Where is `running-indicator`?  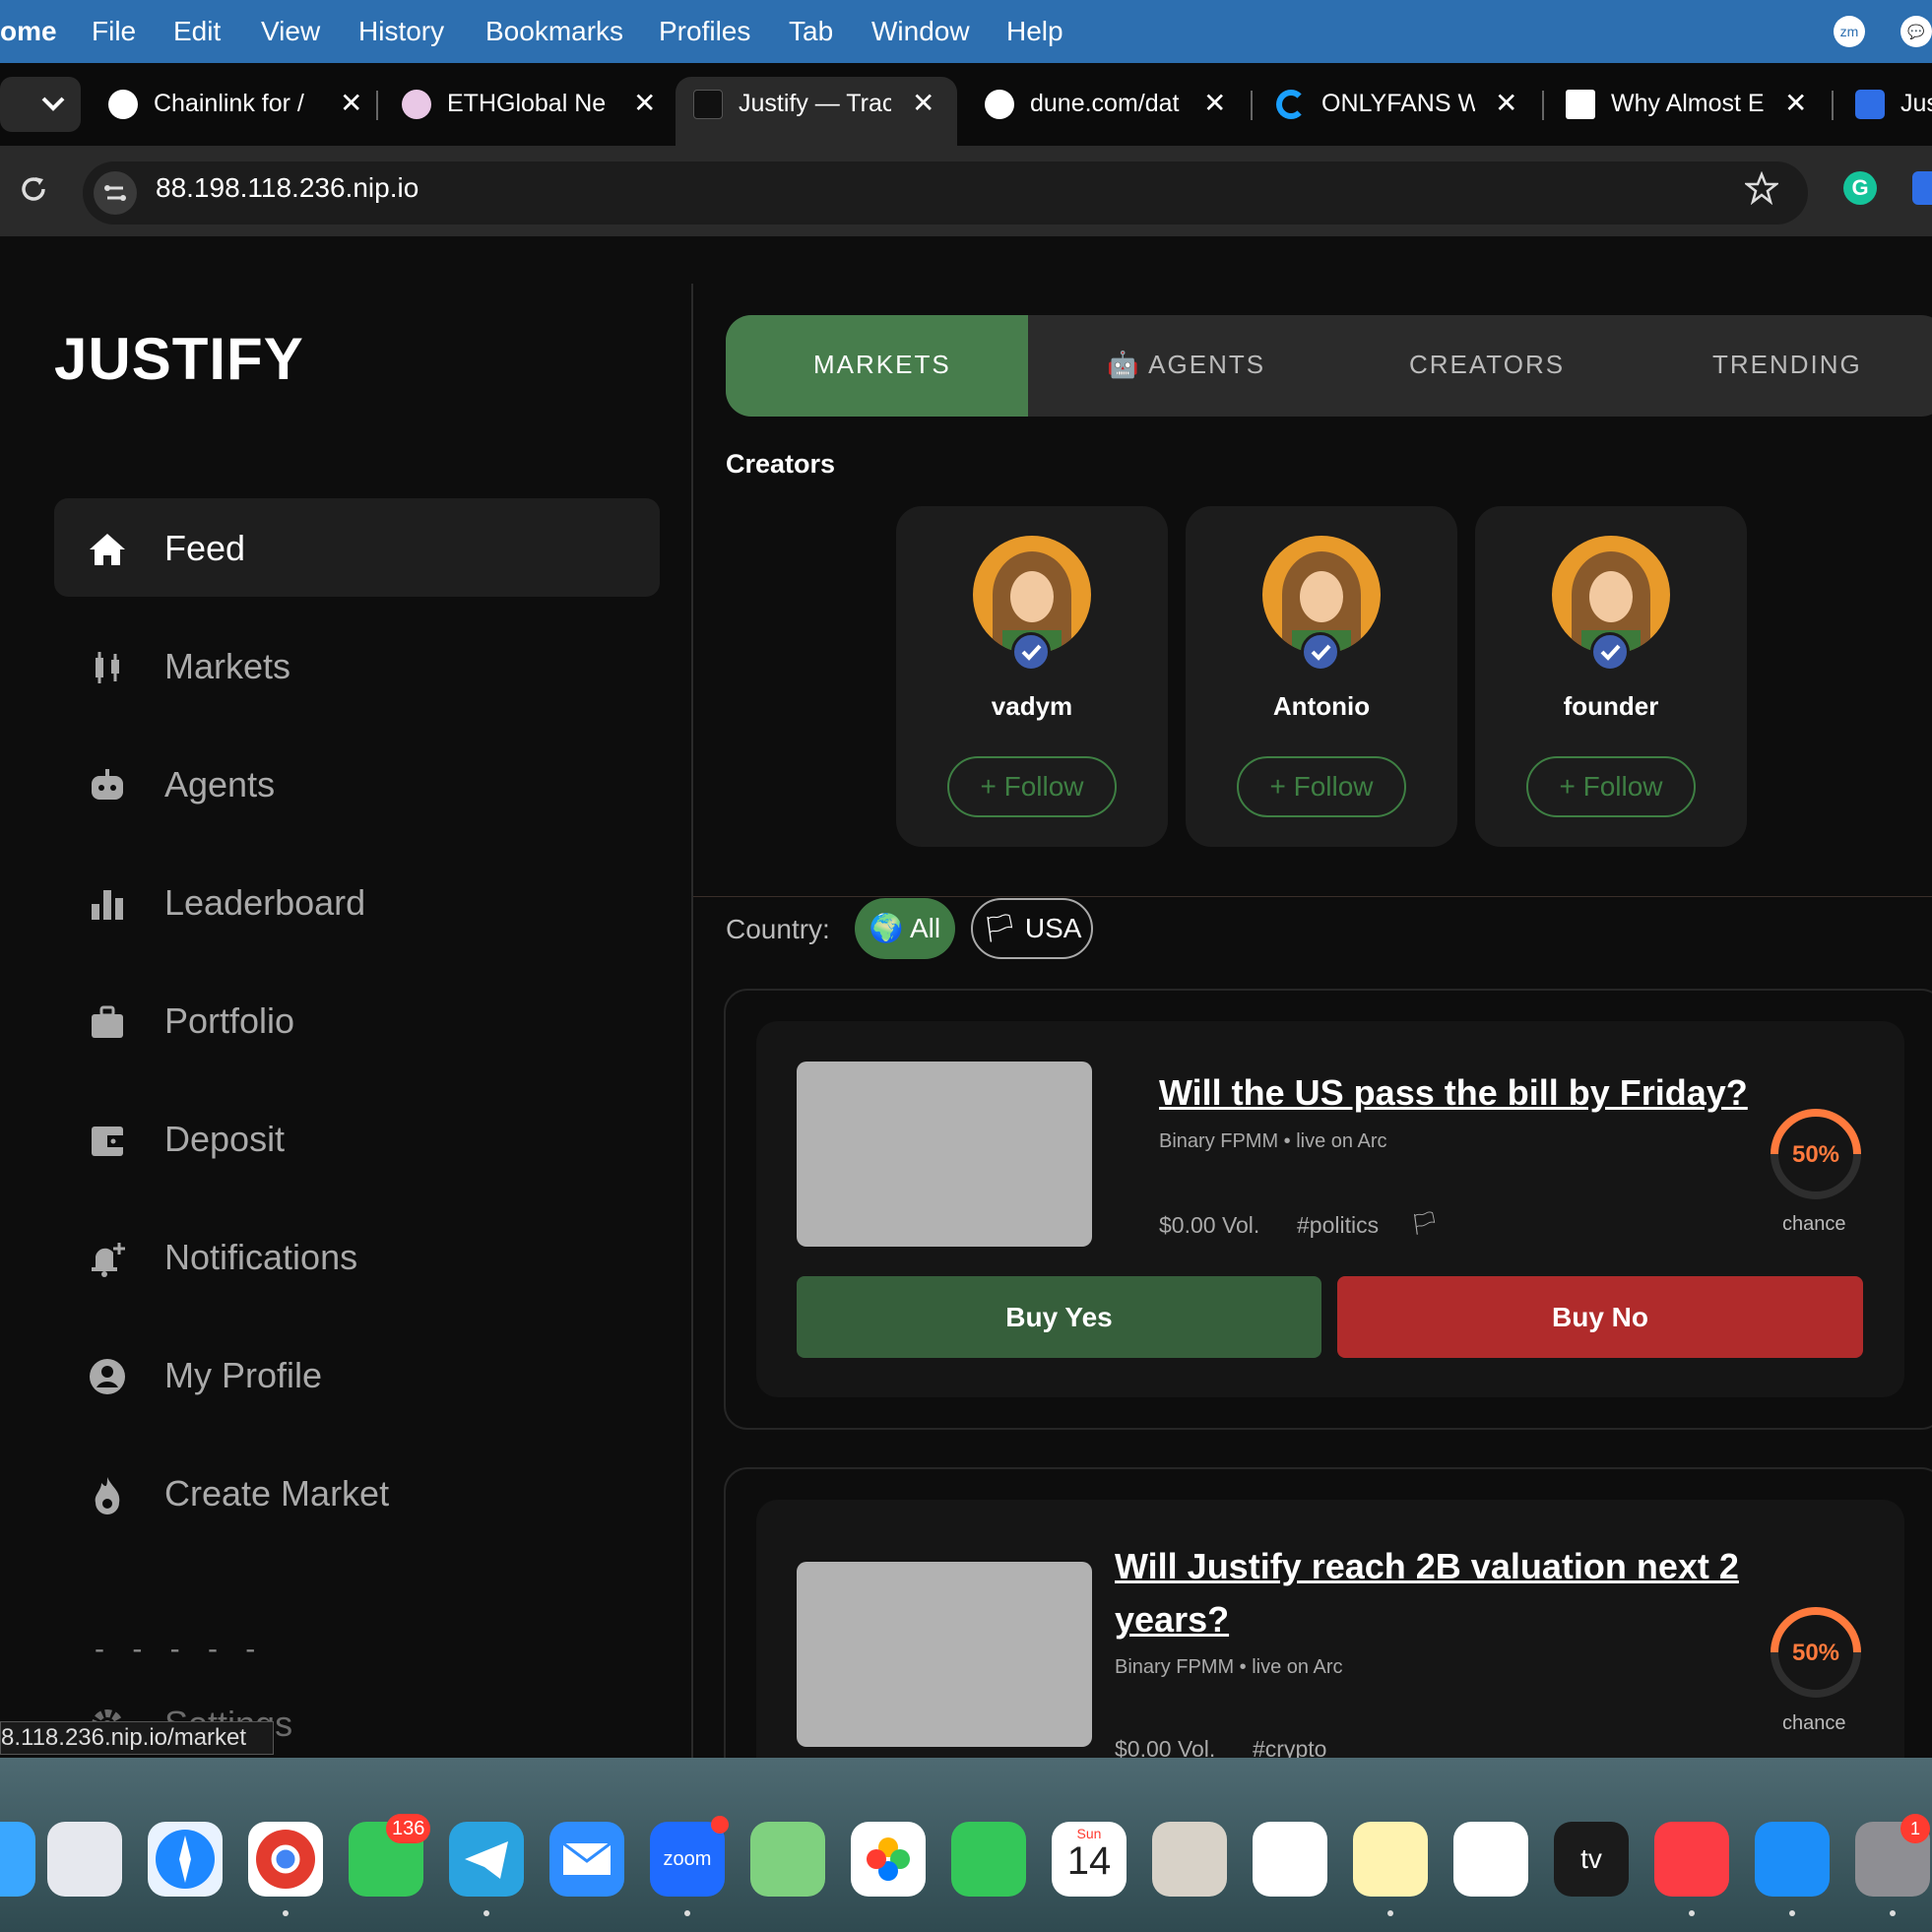
running-indicator is located at coordinates (687, 1913).